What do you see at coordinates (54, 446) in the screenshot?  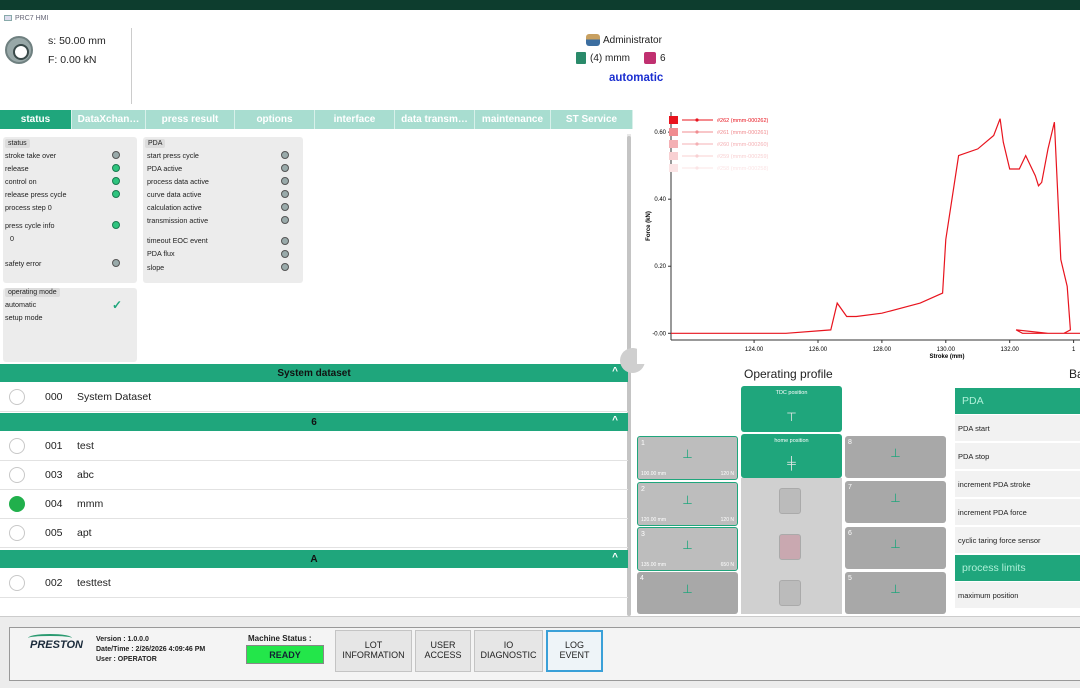 I see `dataset-number: 001` at bounding box center [54, 446].